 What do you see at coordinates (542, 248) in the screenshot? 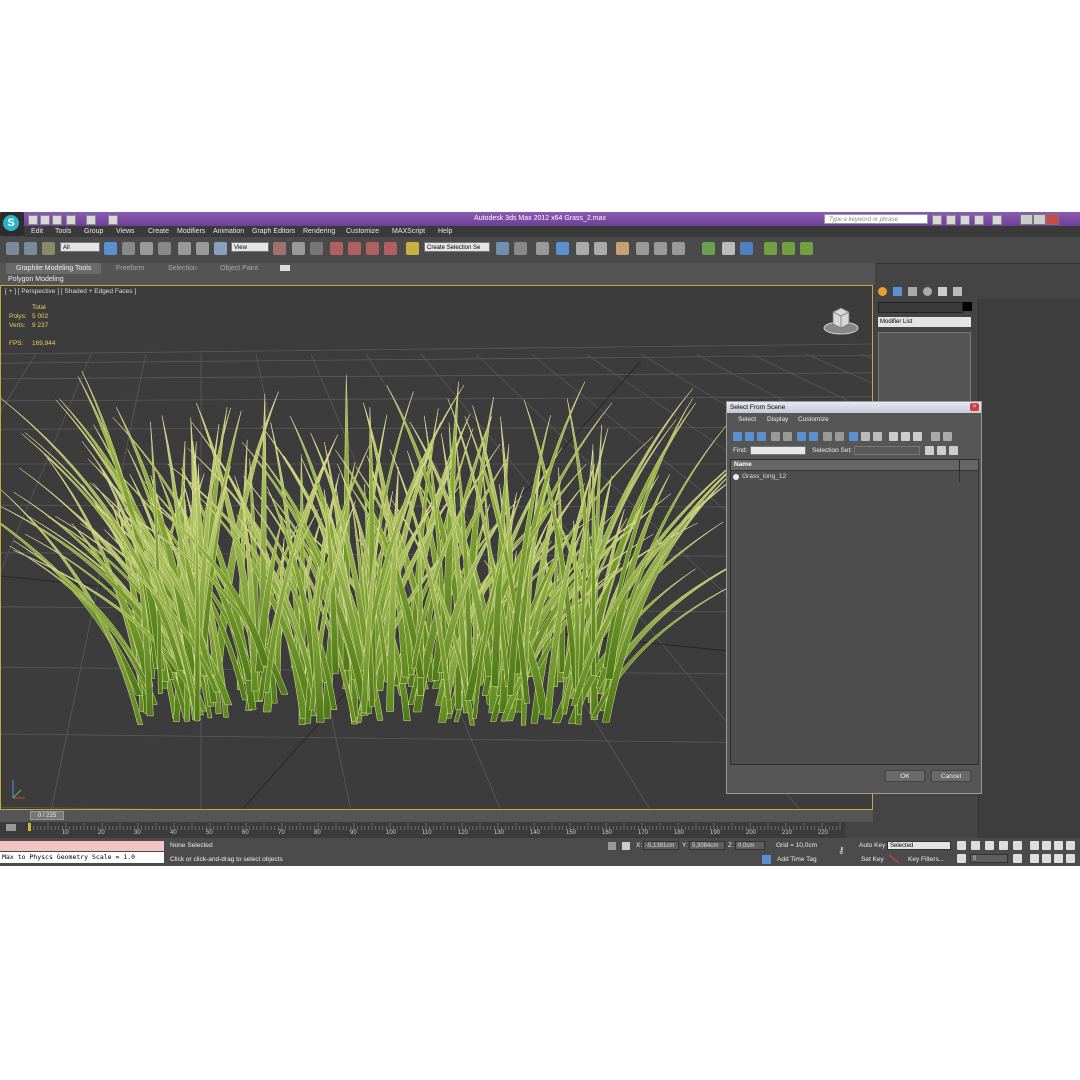
I see `layer-manager-icon` at bounding box center [542, 248].